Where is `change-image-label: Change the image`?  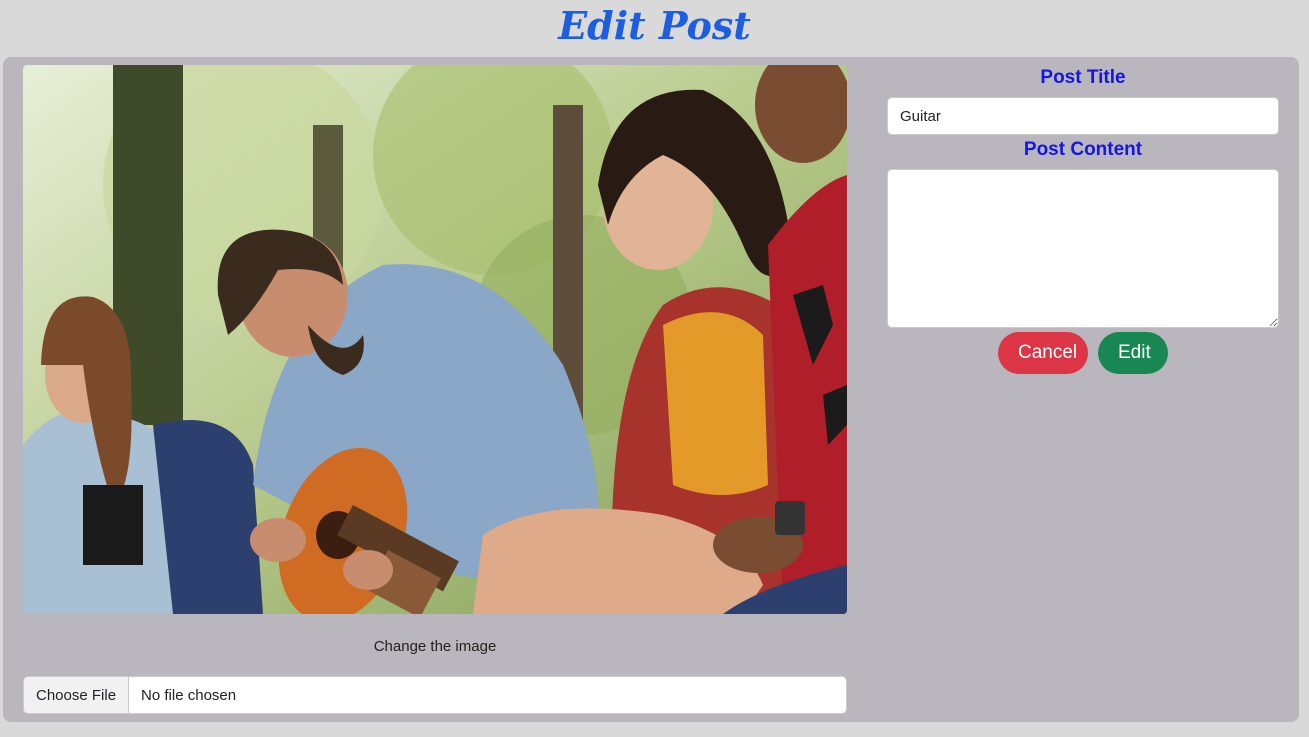
change-image-label: Change the image is located at coordinates (435, 646).